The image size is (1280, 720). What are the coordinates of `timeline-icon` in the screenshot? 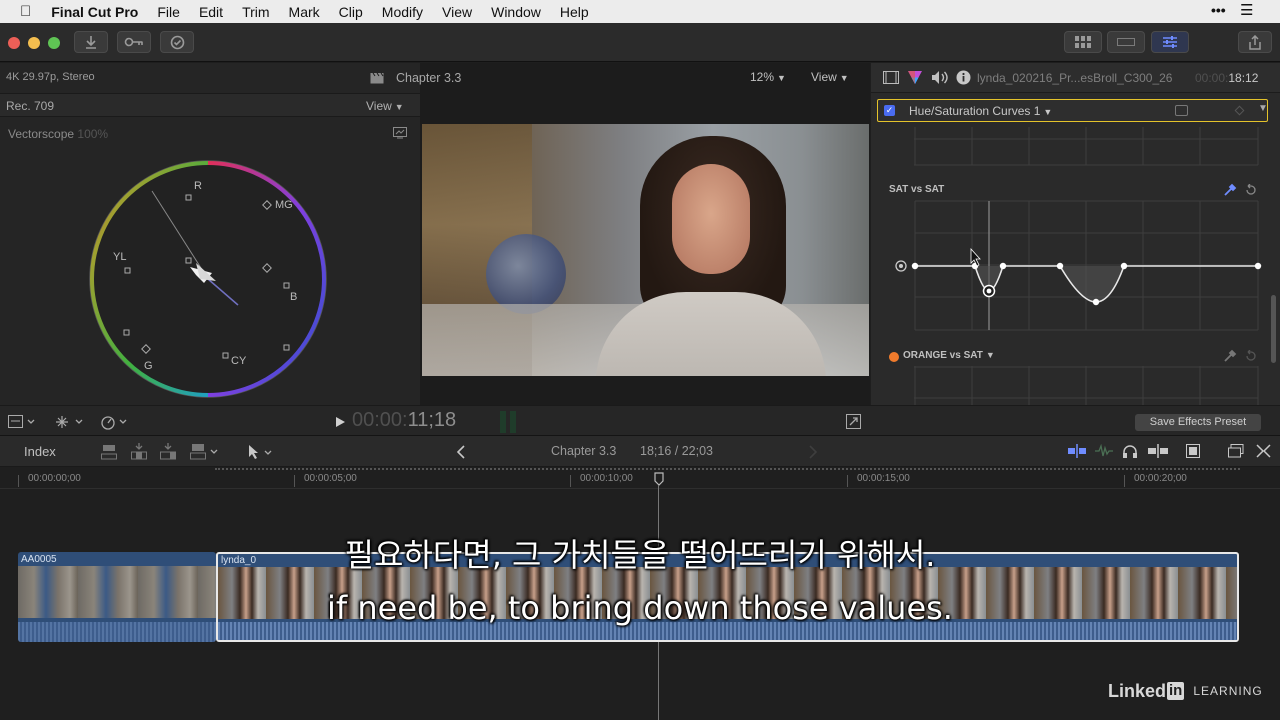 It's located at (1126, 42).